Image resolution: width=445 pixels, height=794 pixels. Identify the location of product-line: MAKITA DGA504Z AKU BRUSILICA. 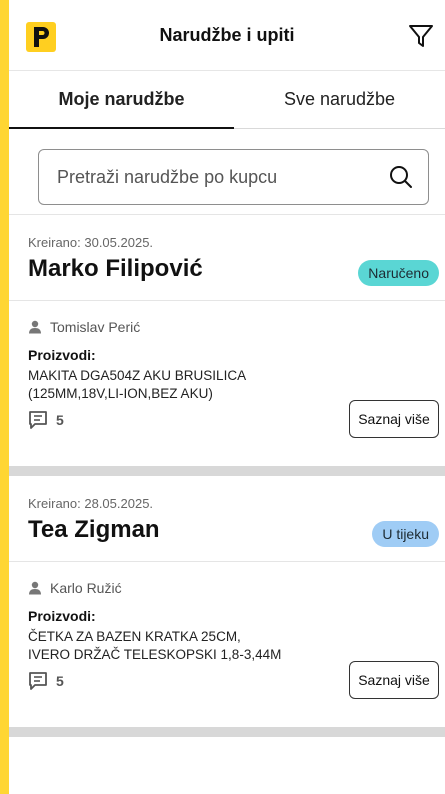
(137, 375).